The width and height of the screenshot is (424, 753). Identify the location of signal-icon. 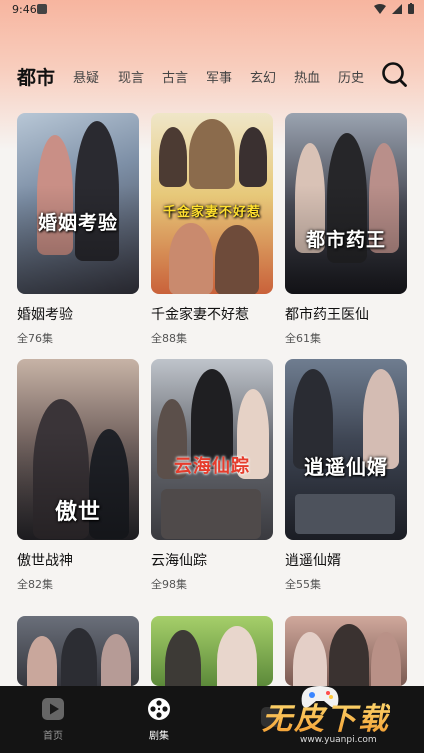
(397, 8).